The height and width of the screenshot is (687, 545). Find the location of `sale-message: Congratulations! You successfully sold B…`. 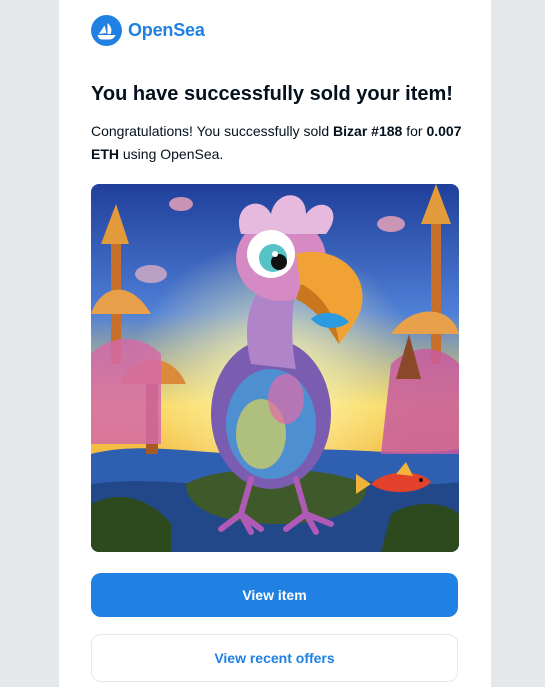

sale-message: Congratulations! You successfully sold B… is located at coordinates (277, 143).